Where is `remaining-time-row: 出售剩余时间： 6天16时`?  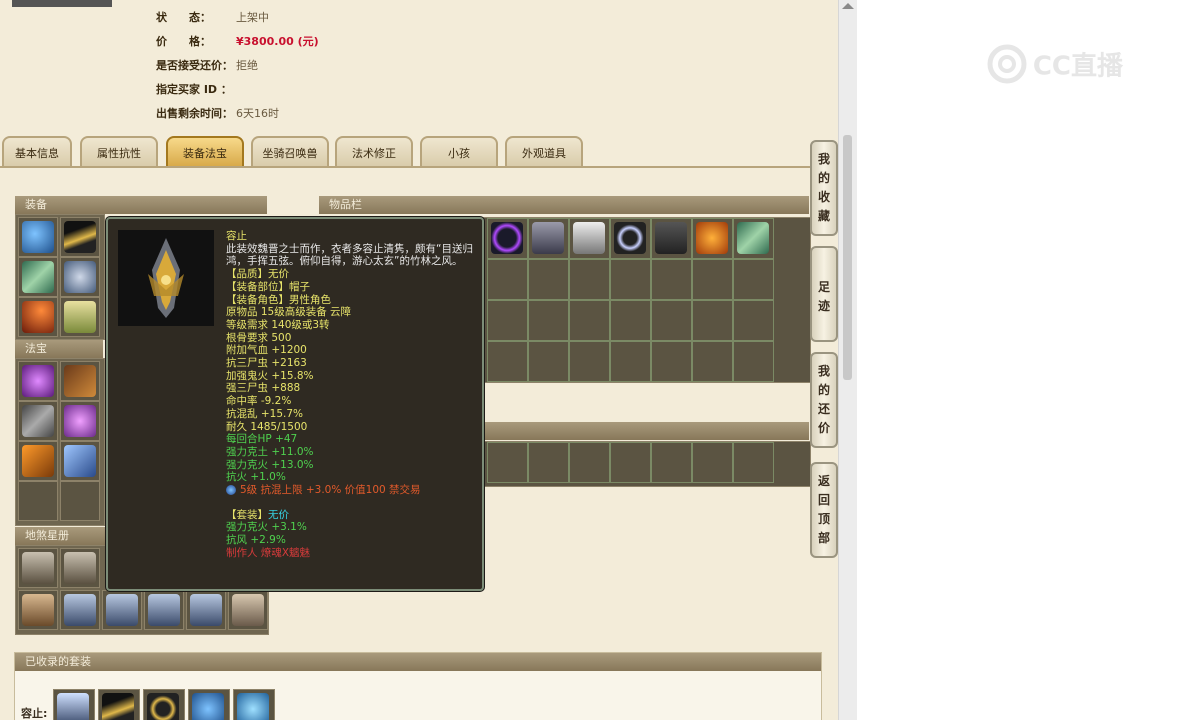 remaining-time-row: 出售剩余时间： 6天16时 is located at coordinates (217, 113).